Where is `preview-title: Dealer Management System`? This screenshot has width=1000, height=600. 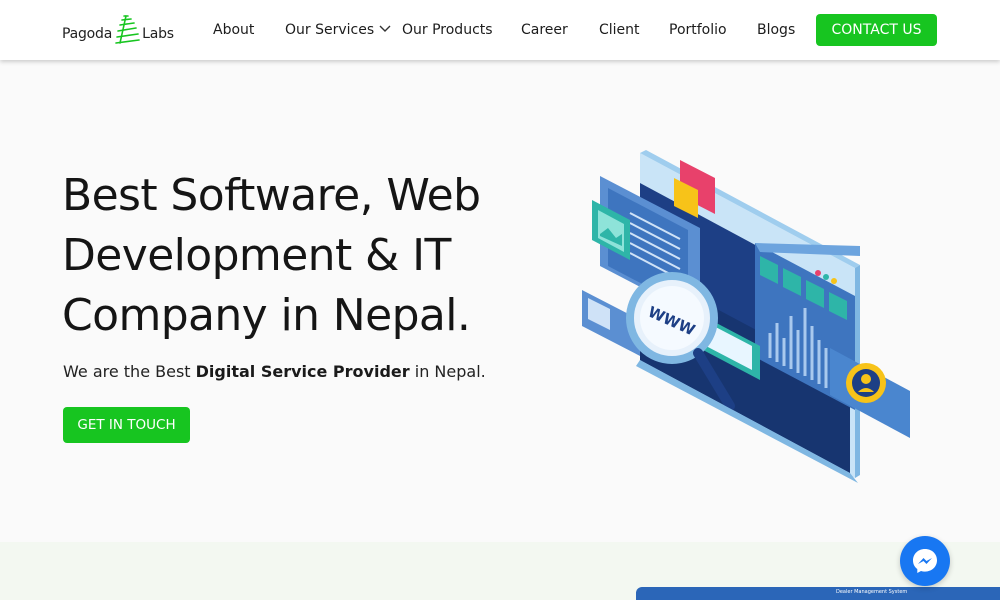 preview-title: Dealer Management System is located at coordinates (872, 592).